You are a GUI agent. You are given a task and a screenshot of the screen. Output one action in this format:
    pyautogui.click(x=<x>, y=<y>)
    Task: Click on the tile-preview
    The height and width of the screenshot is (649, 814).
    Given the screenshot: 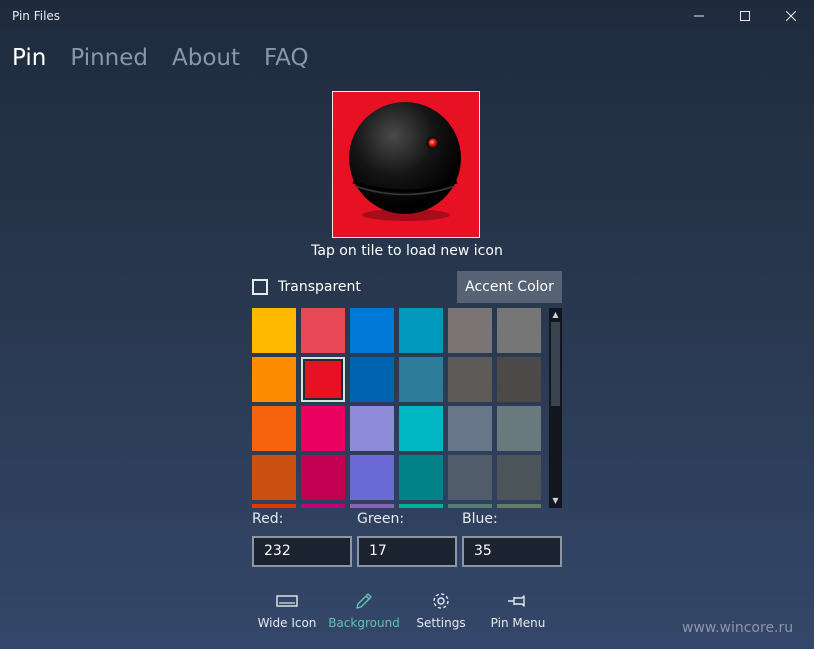 What is the action you would take?
    pyautogui.click(x=406, y=164)
    